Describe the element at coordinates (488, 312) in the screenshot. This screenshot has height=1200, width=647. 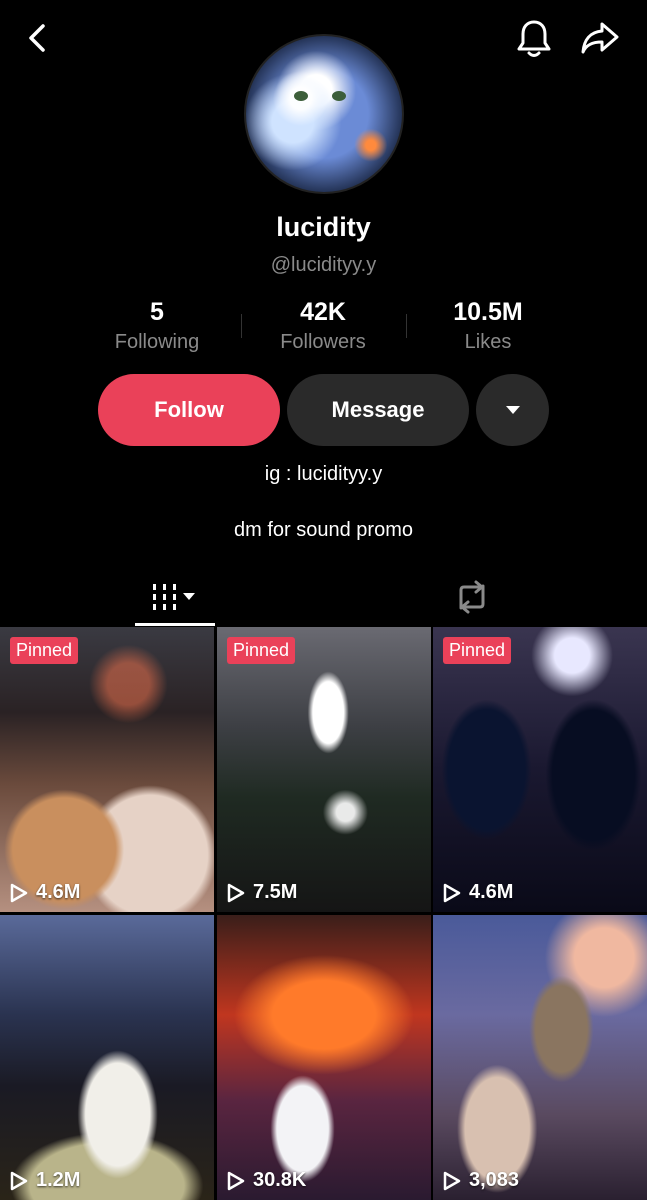
I see `stat-value: 10.5M` at that location.